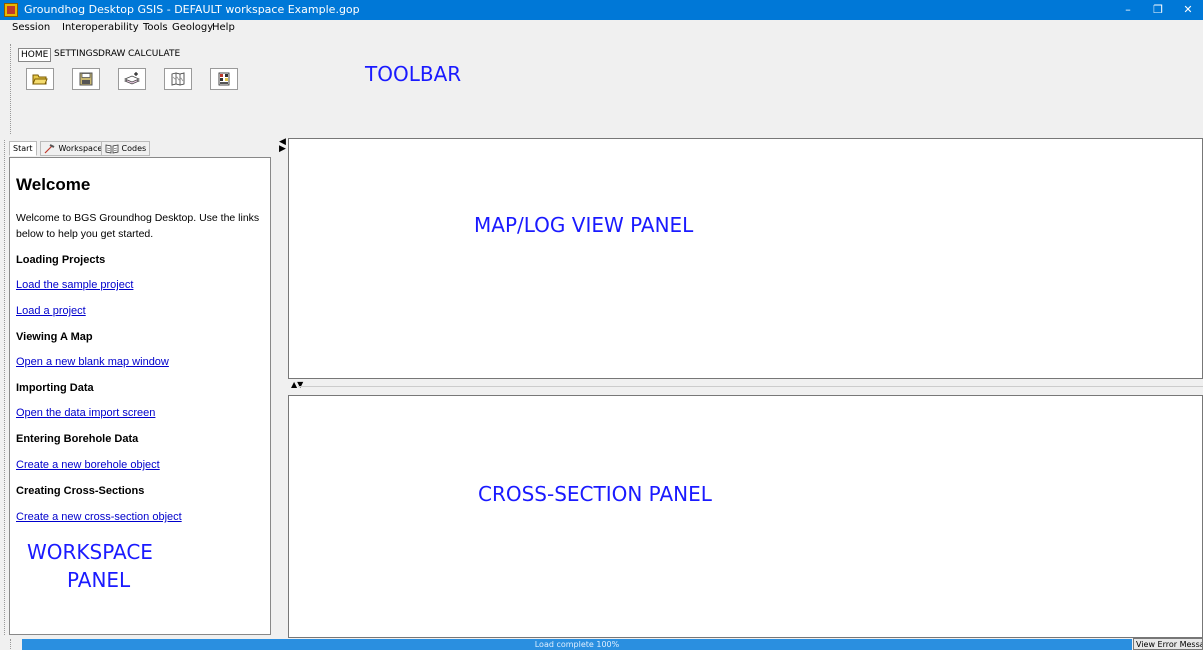 This screenshot has height=650, width=1203. Describe the element at coordinates (413, 74) in the screenshot. I see `toolbar-annotation: TOOLBAR` at that location.